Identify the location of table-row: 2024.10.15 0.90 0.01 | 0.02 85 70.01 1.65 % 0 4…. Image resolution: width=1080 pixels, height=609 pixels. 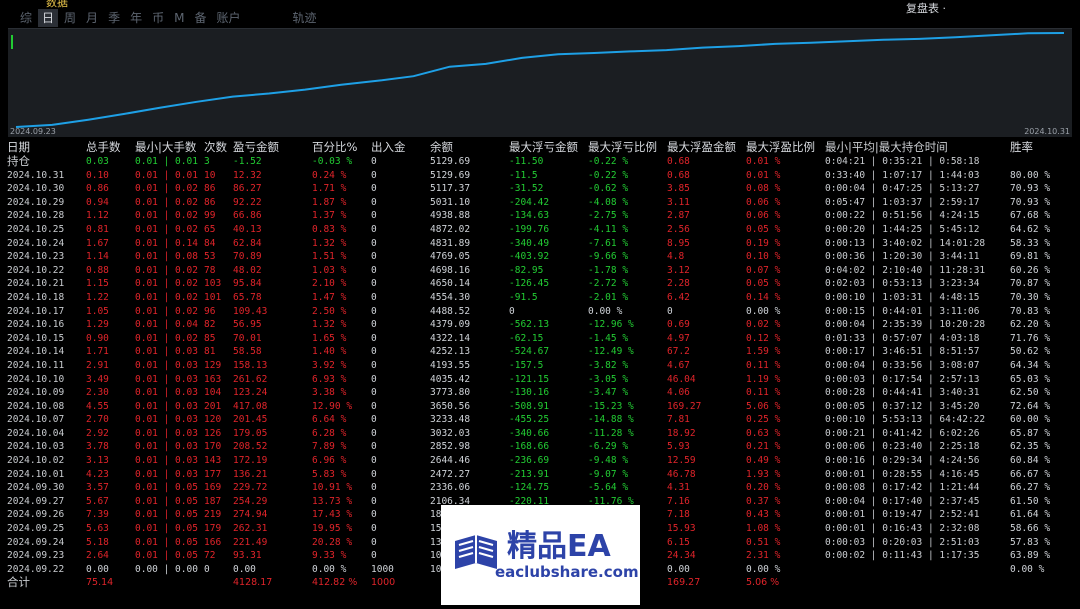
(538, 339).